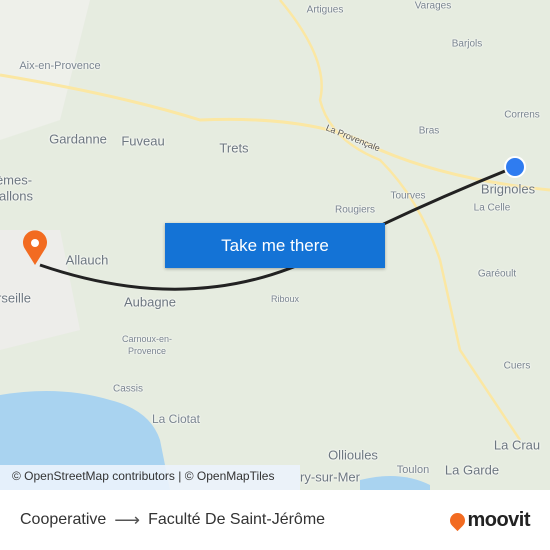  Describe the element at coordinates (458, 520) in the screenshot. I see `moovit-pin-icon` at that location.